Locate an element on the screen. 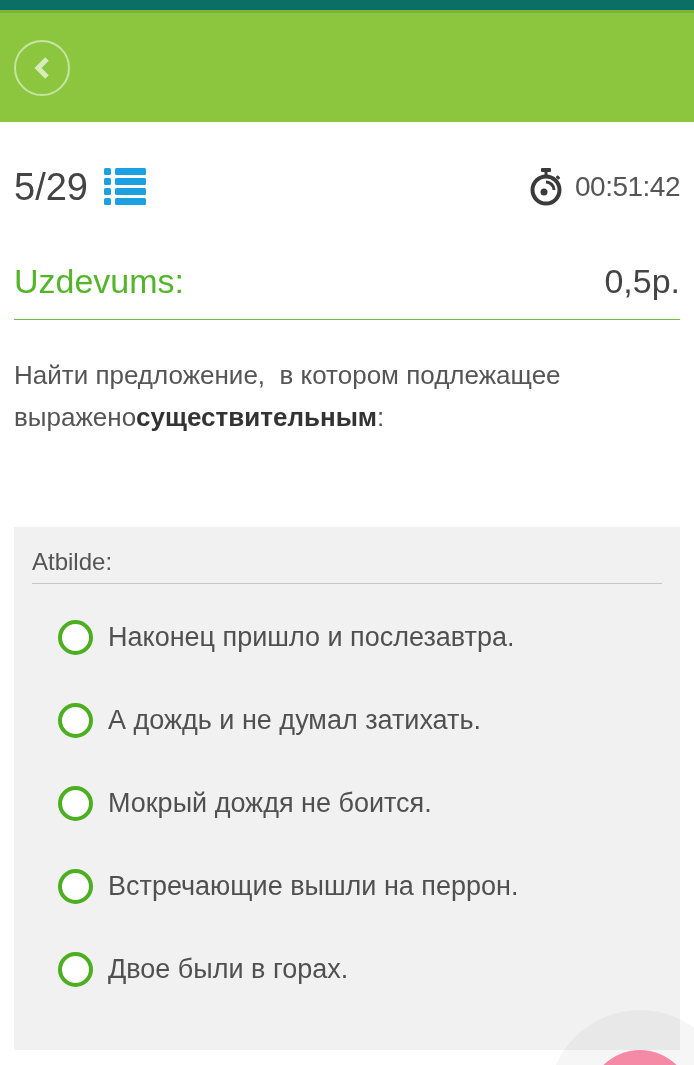  list-icon is located at coordinates (124, 187).